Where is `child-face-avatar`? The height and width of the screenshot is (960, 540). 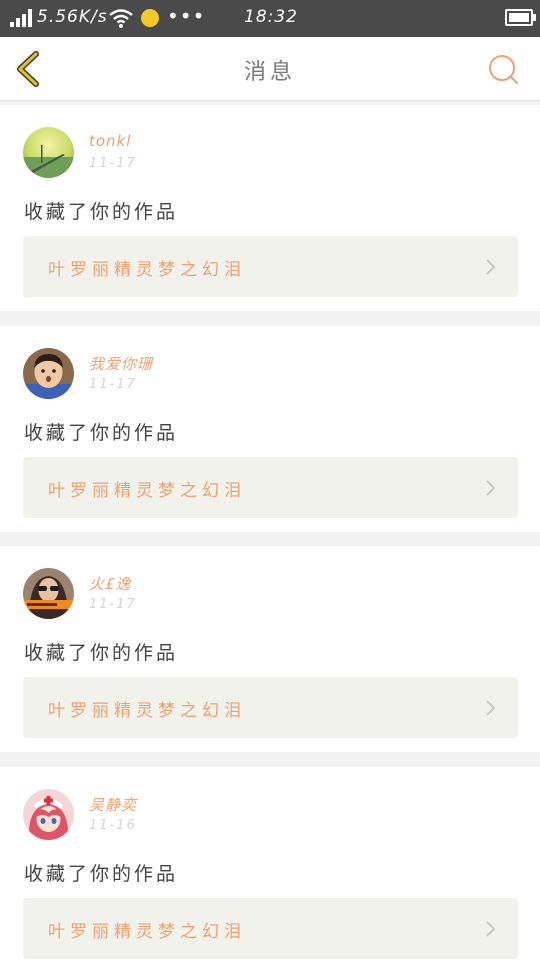 child-face-avatar is located at coordinates (48, 373).